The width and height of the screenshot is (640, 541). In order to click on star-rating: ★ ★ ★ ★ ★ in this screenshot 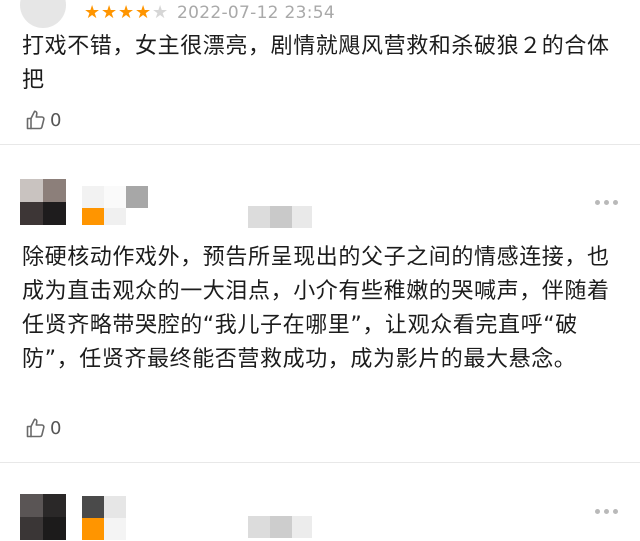, I will do `click(126, 13)`.